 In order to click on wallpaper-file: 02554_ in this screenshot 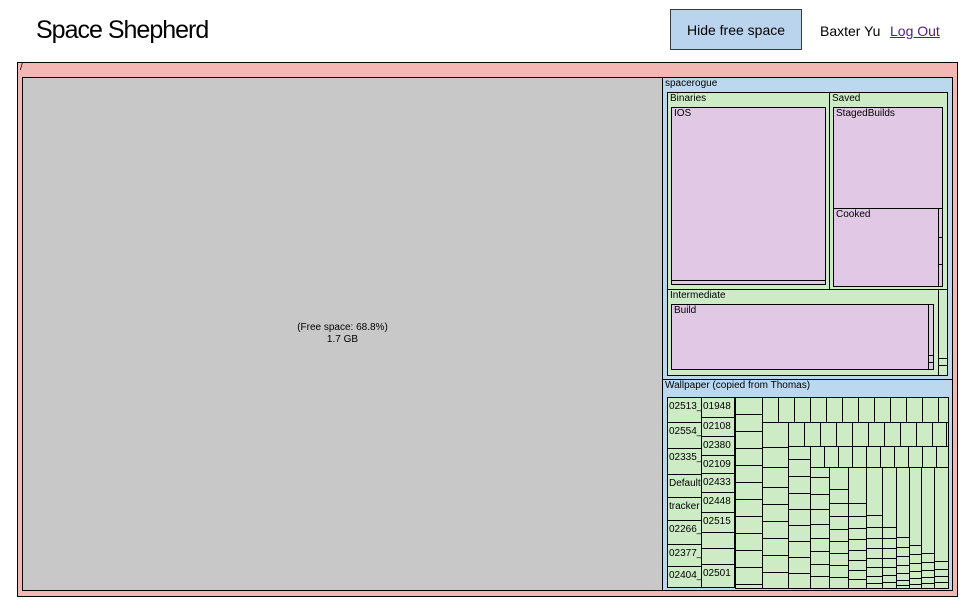, I will do `click(684, 435)`.